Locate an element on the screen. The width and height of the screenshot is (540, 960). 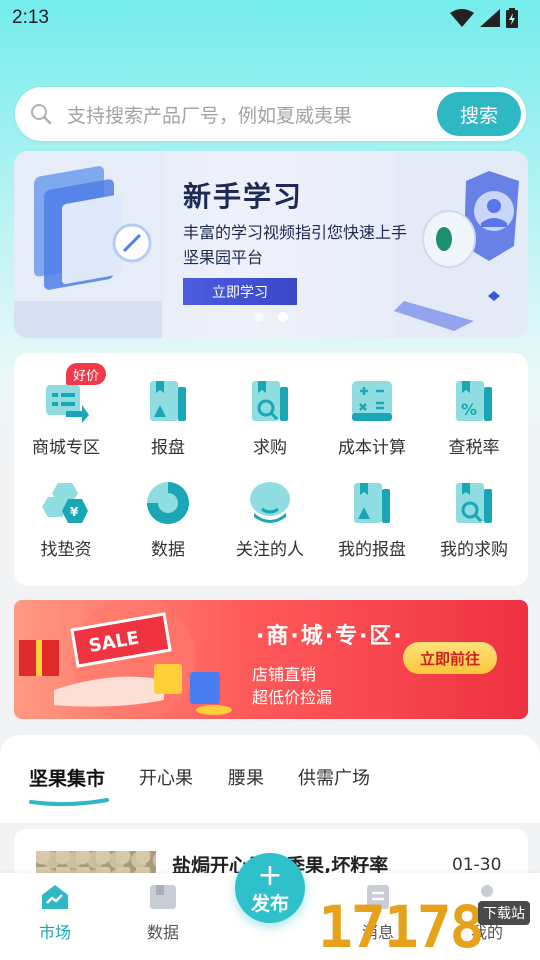
nav-data: 数据 is located at coordinates (163, 913).